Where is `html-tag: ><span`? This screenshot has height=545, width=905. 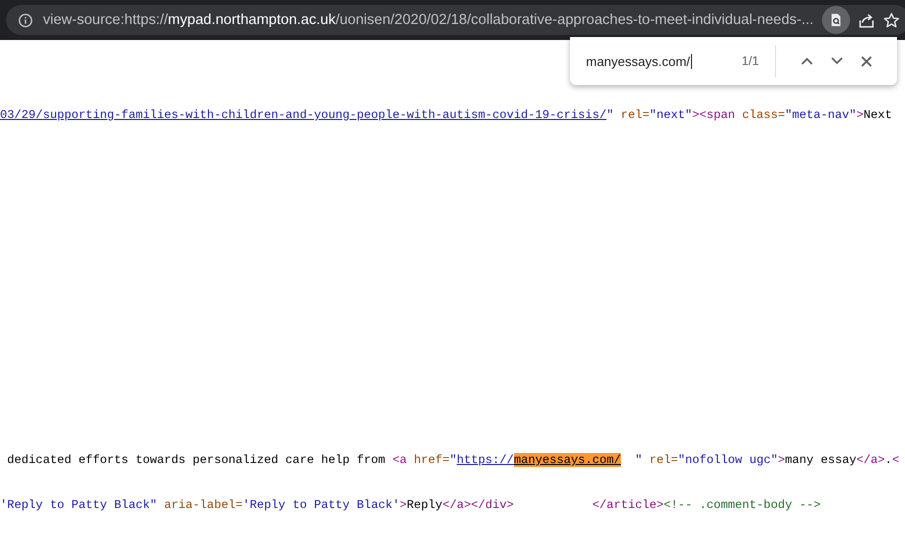 html-tag: ><span is located at coordinates (714, 115).